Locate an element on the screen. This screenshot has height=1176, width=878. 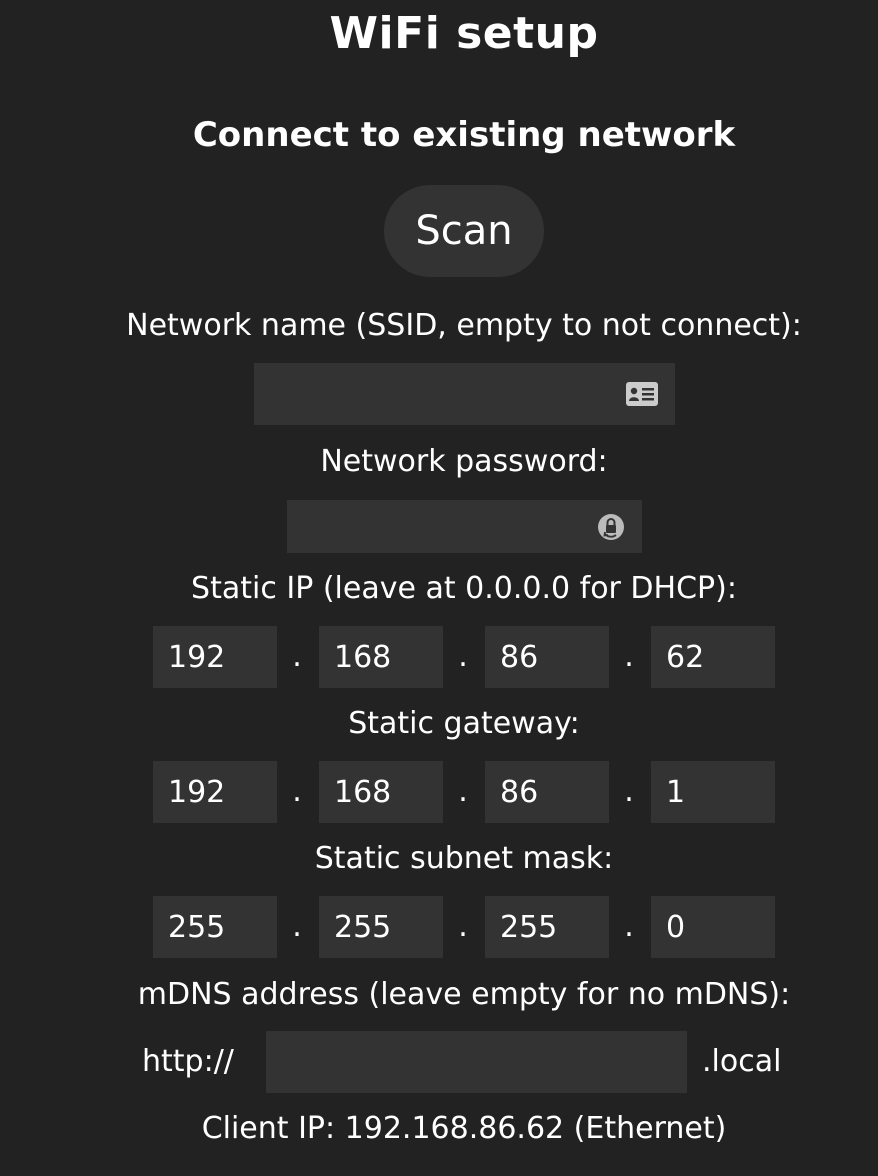
static-ip-label: Static IP (leave at 0.0.0.0 for DHCP): is located at coordinates (464, 588).